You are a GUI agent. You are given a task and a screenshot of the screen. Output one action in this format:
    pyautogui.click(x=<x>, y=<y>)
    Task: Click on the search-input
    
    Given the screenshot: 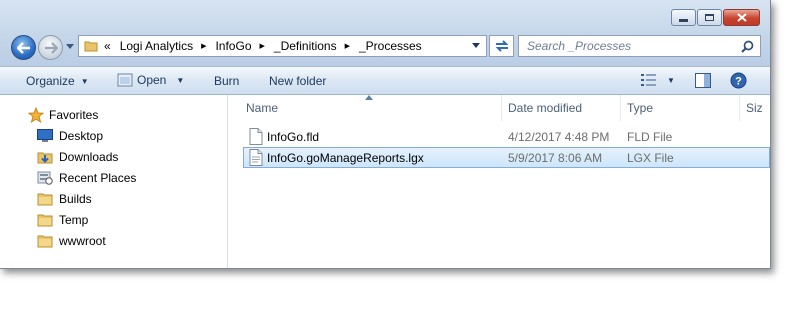 What is the action you would take?
    pyautogui.click(x=629, y=46)
    